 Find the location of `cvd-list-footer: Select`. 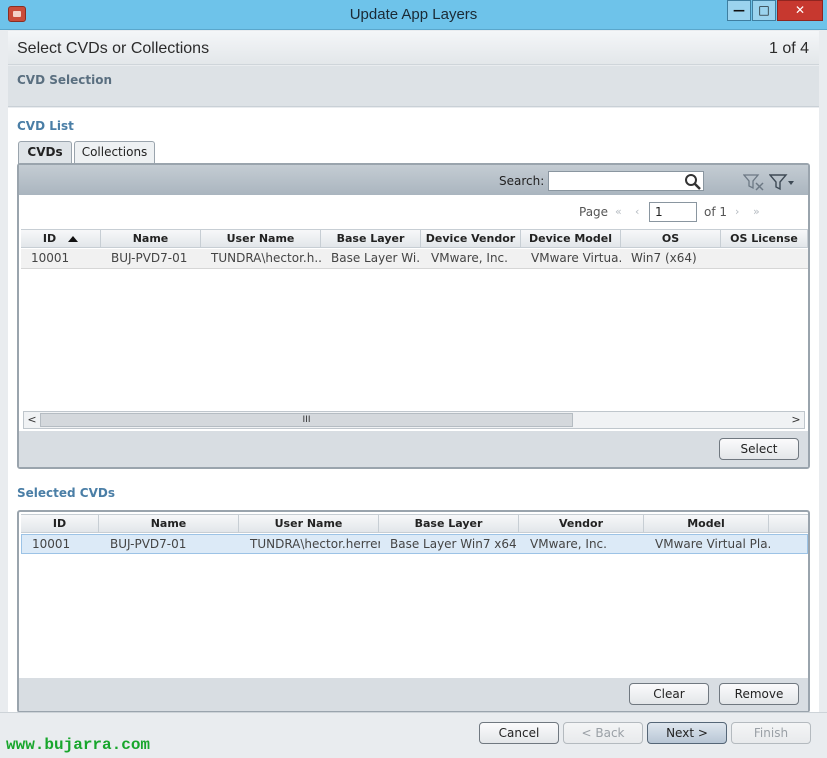

cvd-list-footer: Select is located at coordinates (413, 449).